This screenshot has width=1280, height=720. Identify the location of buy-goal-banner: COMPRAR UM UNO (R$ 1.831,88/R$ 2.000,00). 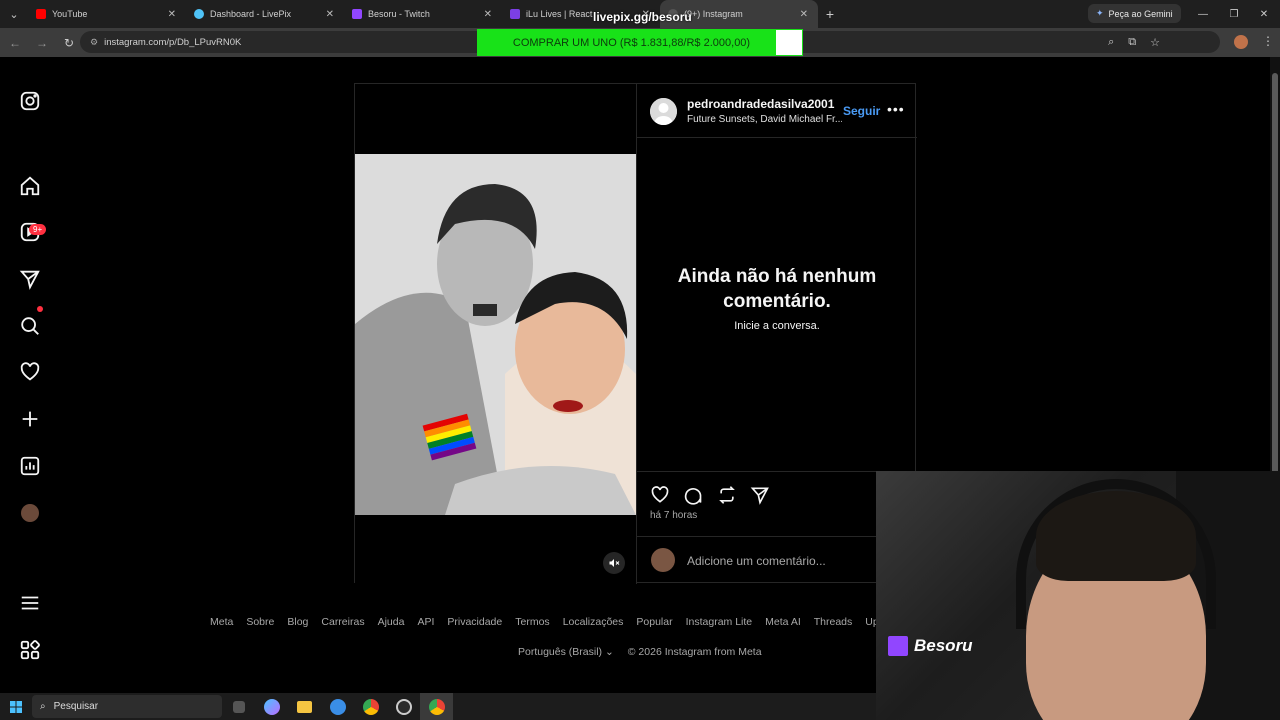
(640, 42).